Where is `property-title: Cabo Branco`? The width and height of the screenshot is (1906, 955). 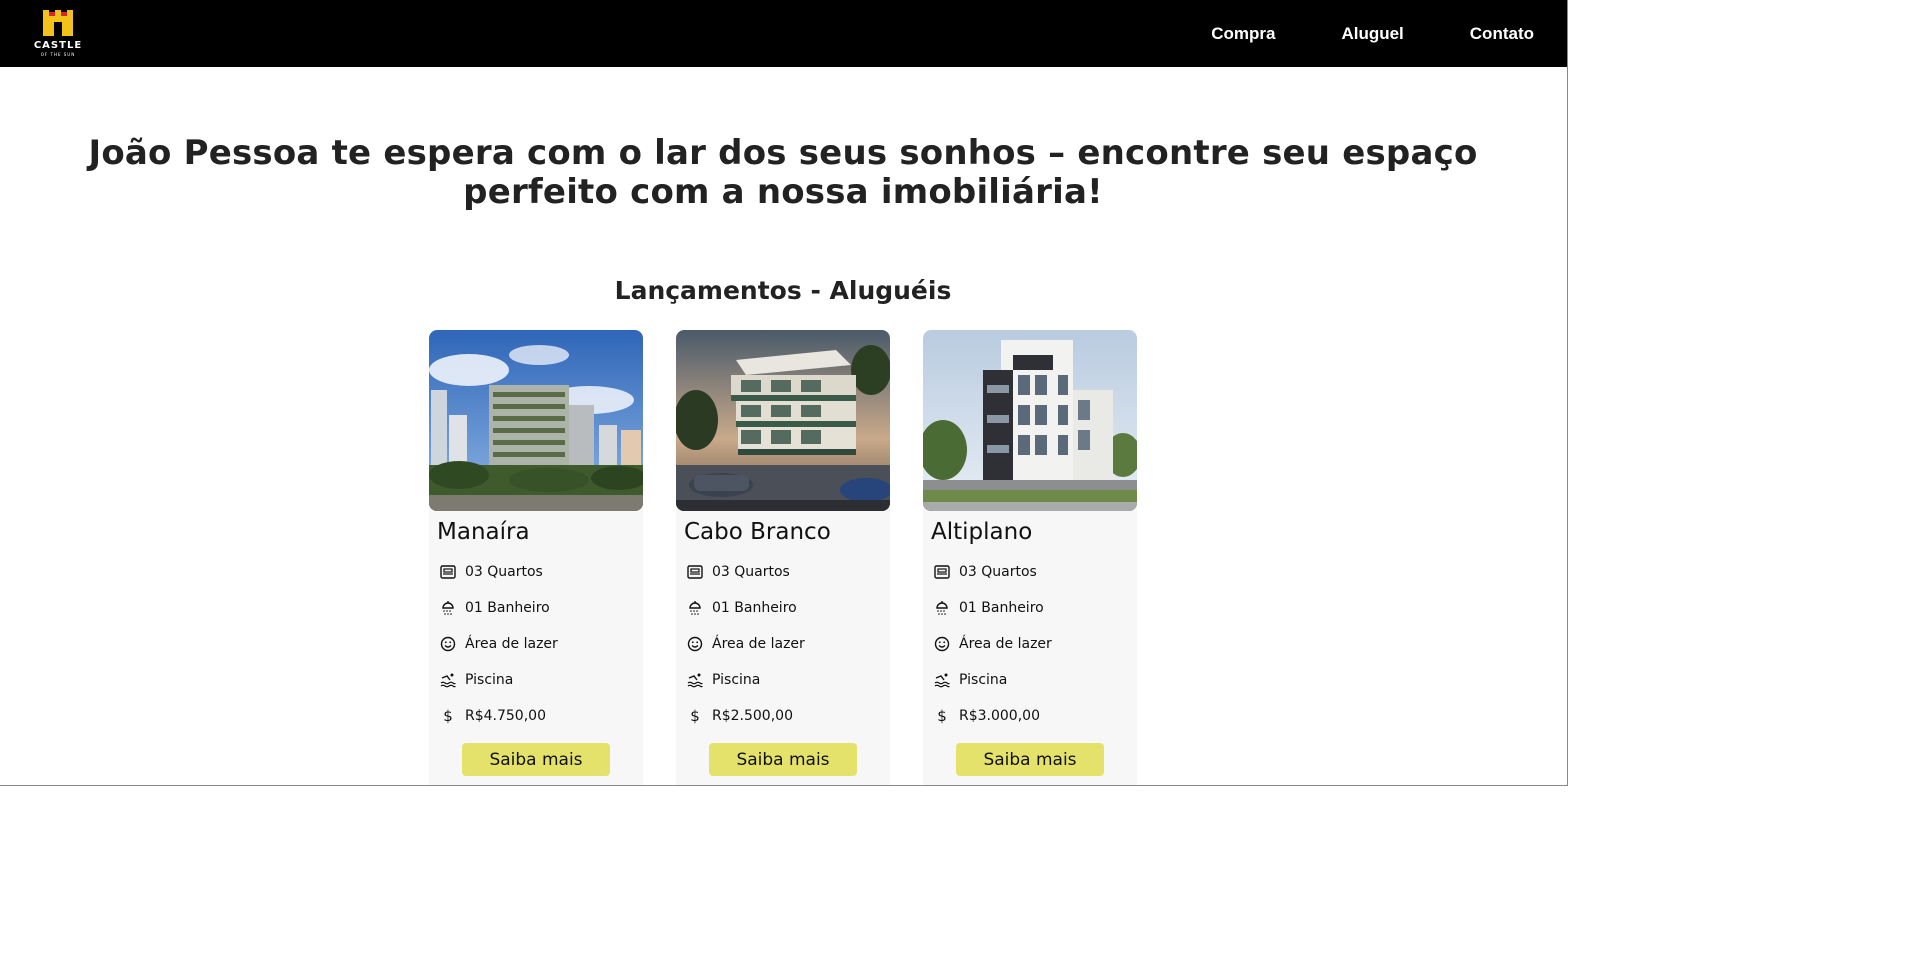 property-title: Cabo Branco is located at coordinates (757, 532).